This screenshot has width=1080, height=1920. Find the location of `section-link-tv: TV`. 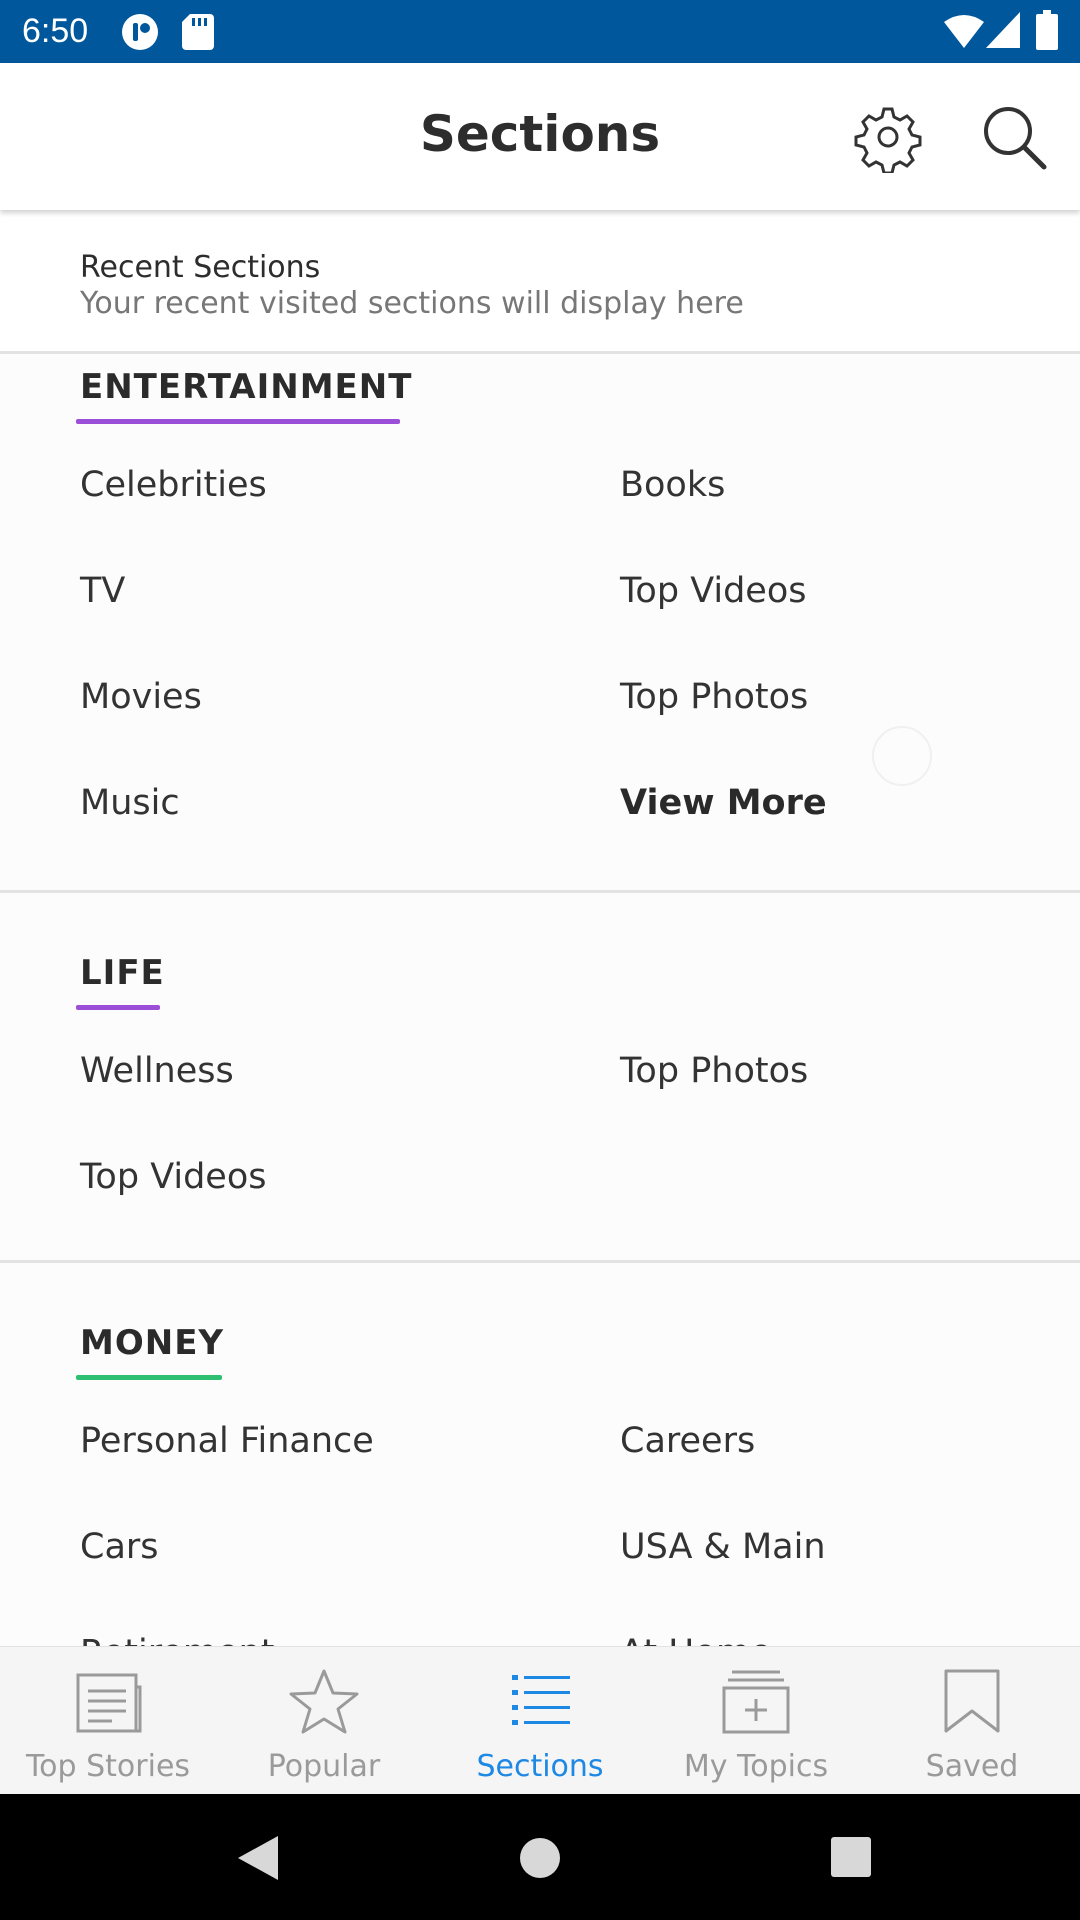

section-link-tv: TV is located at coordinates (102, 591).